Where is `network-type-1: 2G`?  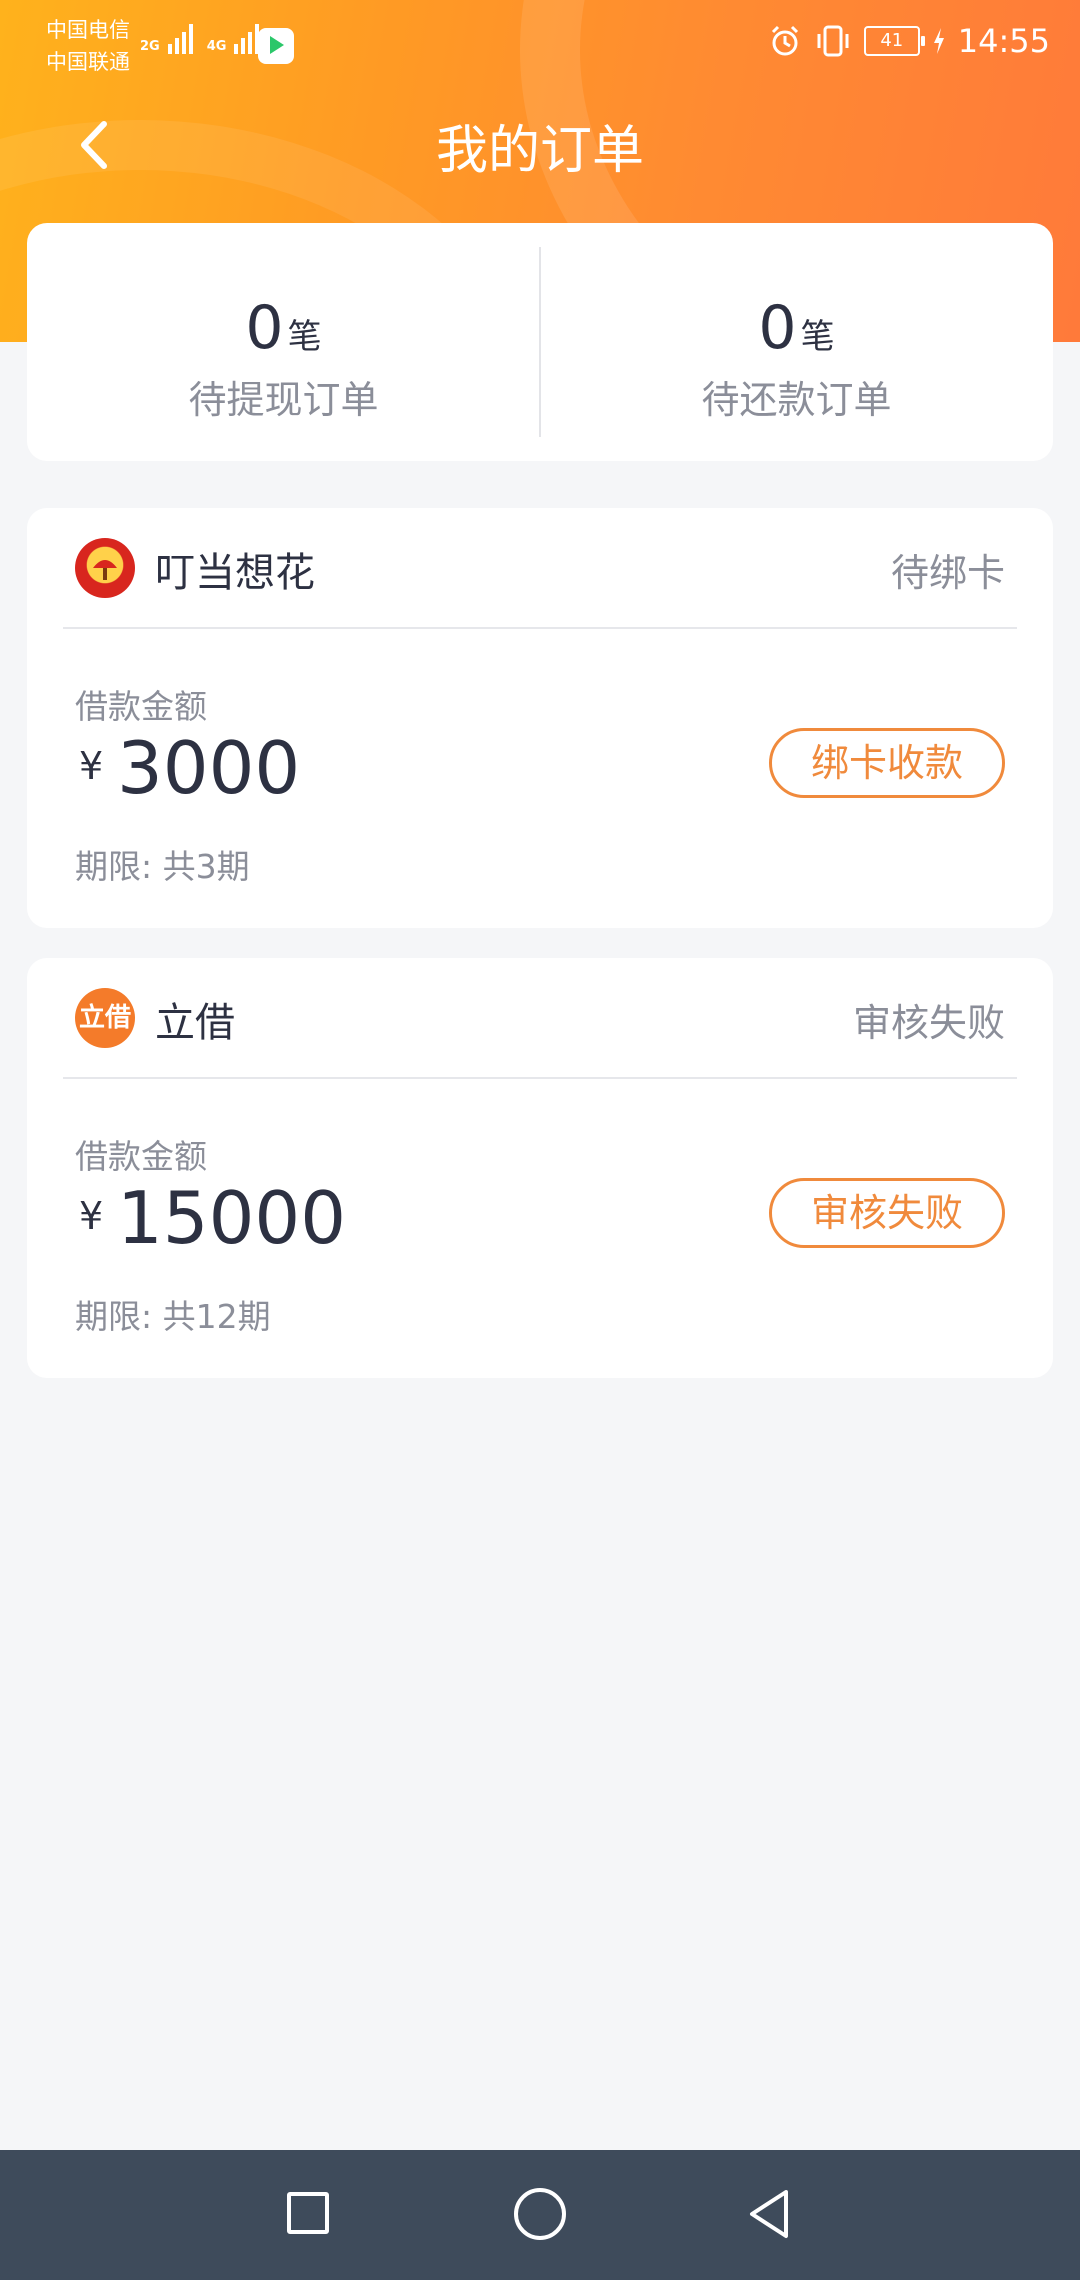 network-type-1: 2G is located at coordinates (150, 46).